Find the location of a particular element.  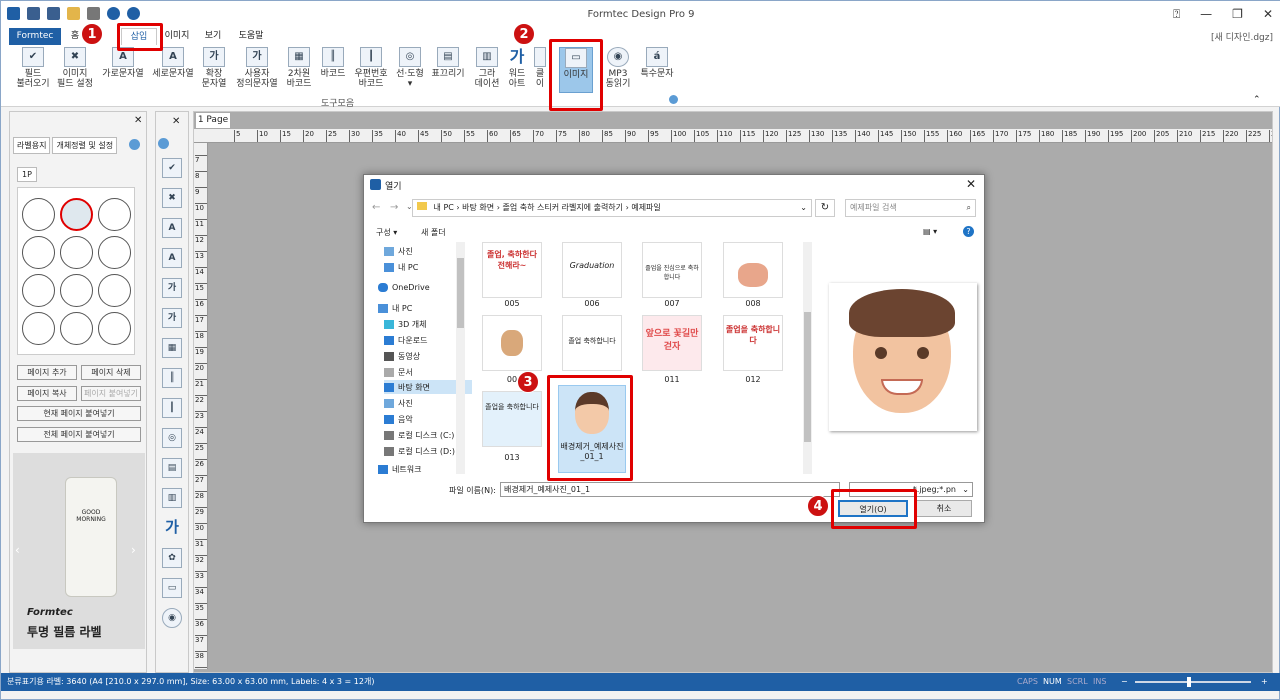

field-tool-icon: ✔ is located at coordinates (172, 168).